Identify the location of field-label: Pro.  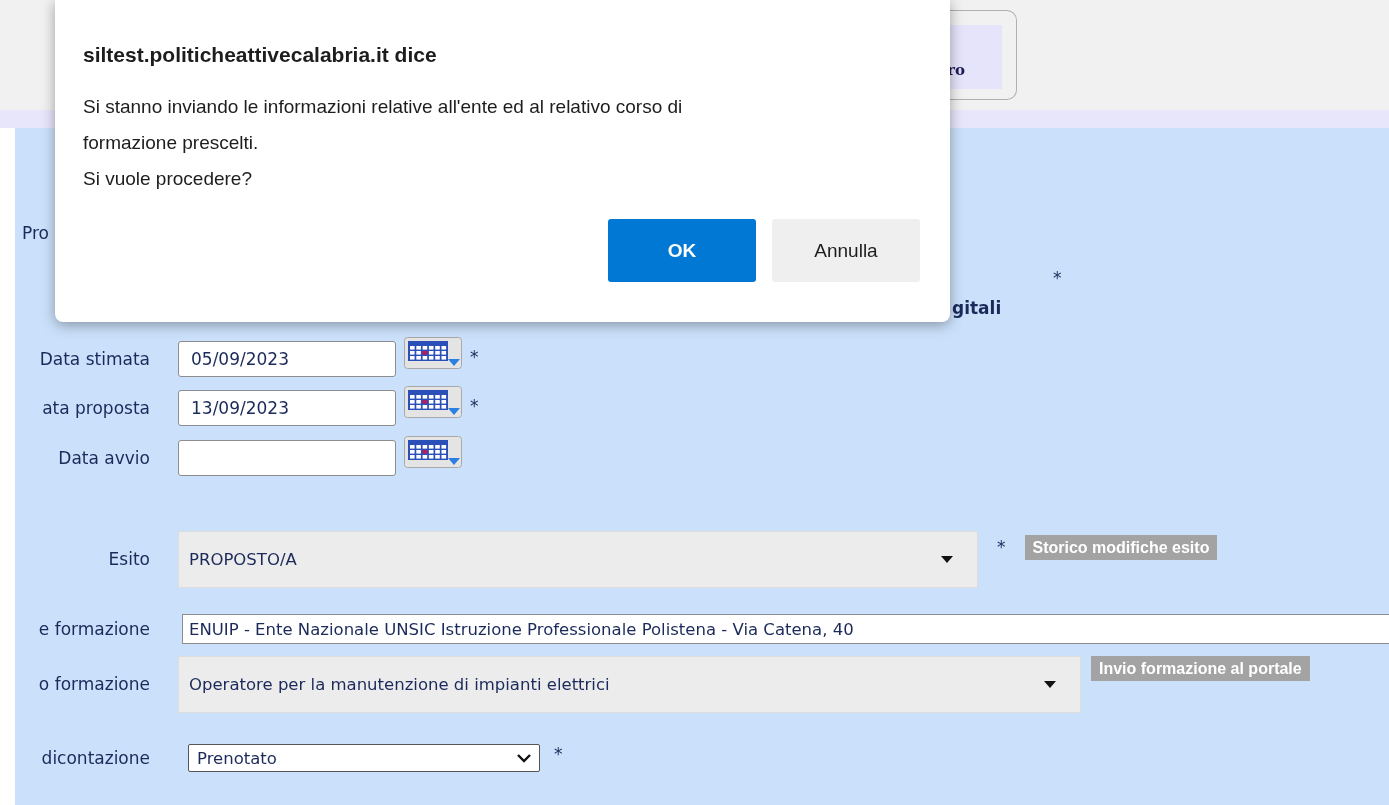
(35, 233).